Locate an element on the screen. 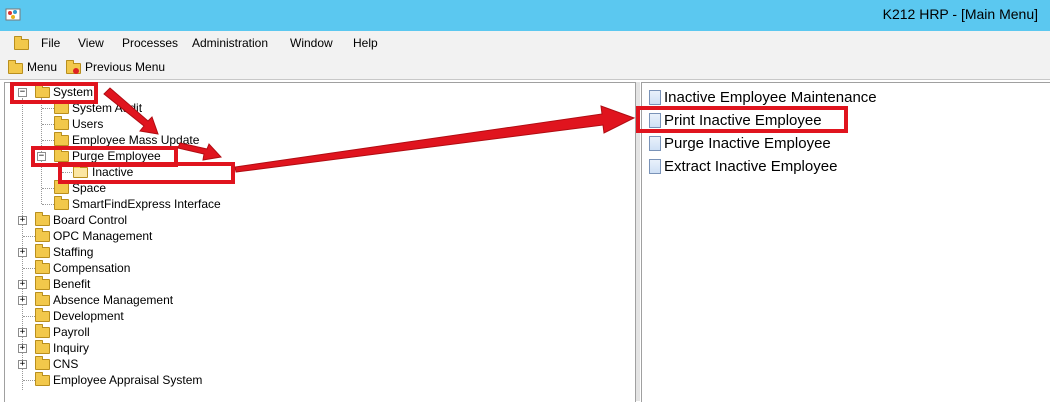 This screenshot has width=1050, height=402. highlight-box-inactive is located at coordinates (146, 173).